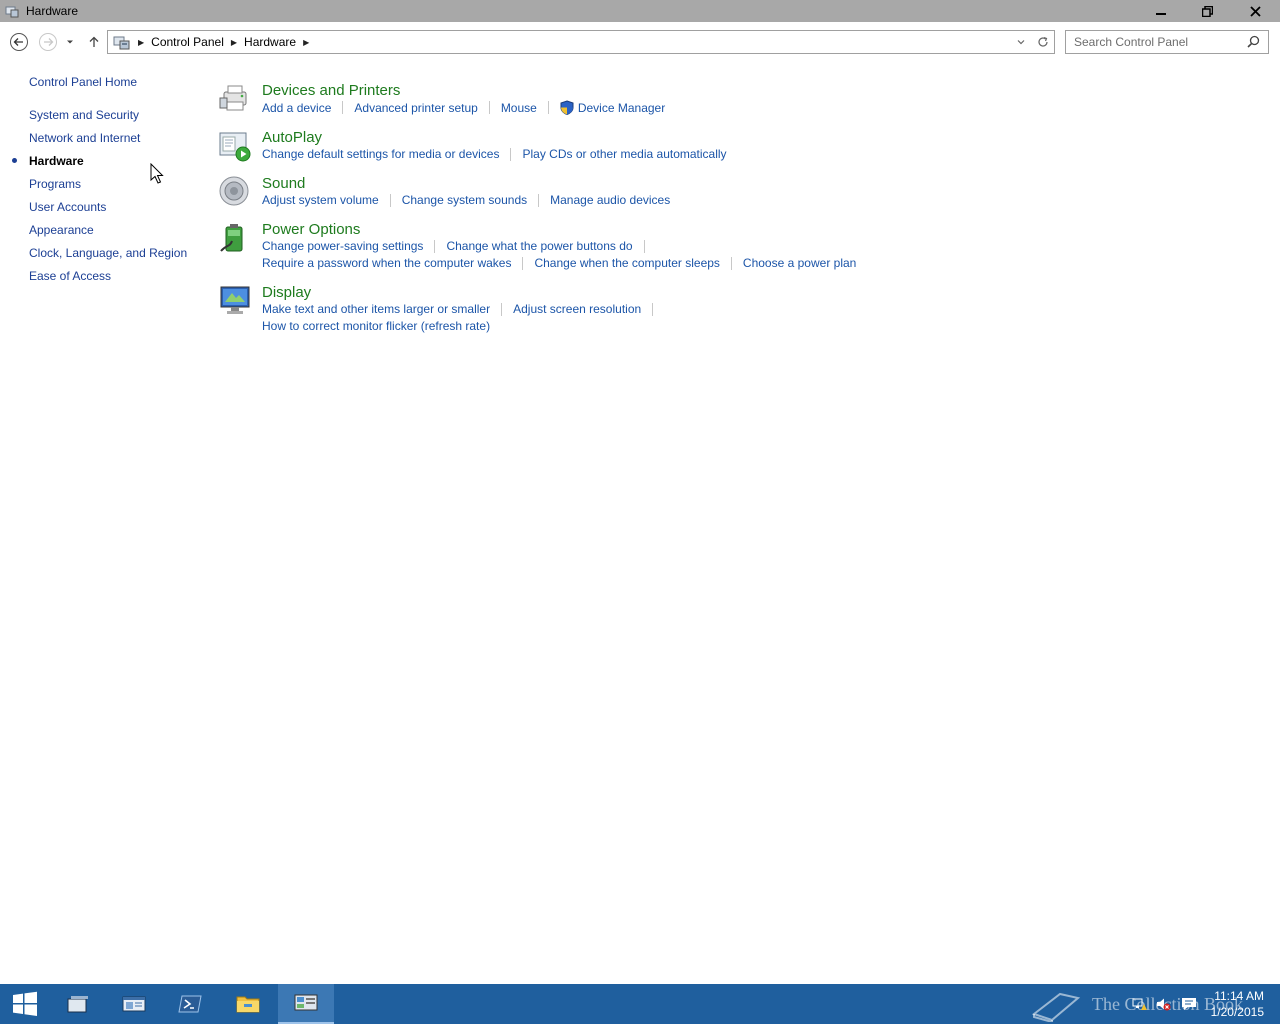 This screenshot has width=1280, height=1024. What do you see at coordinates (640, 1004) in the screenshot?
I see `taskbar: The Collection Book 11:14 AM 1/20/2015` at bounding box center [640, 1004].